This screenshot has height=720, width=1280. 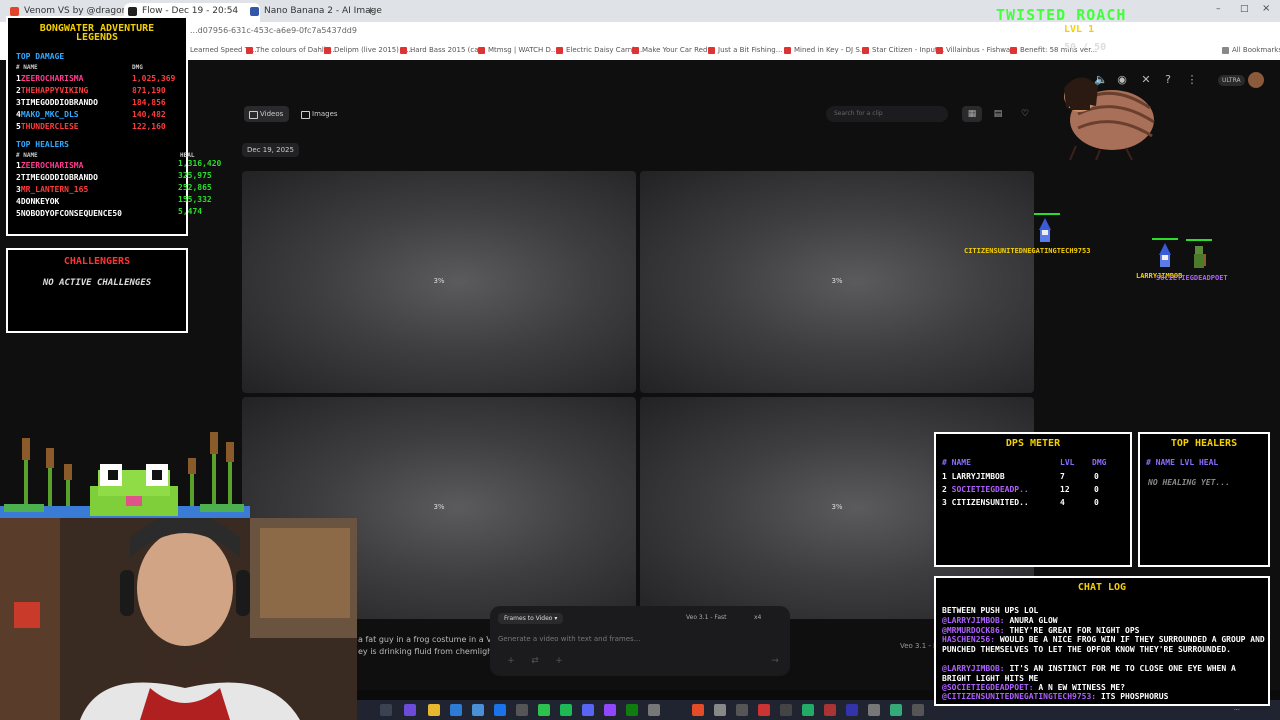 I want to click on damage-value: 122,160, so click(x=149, y=126).